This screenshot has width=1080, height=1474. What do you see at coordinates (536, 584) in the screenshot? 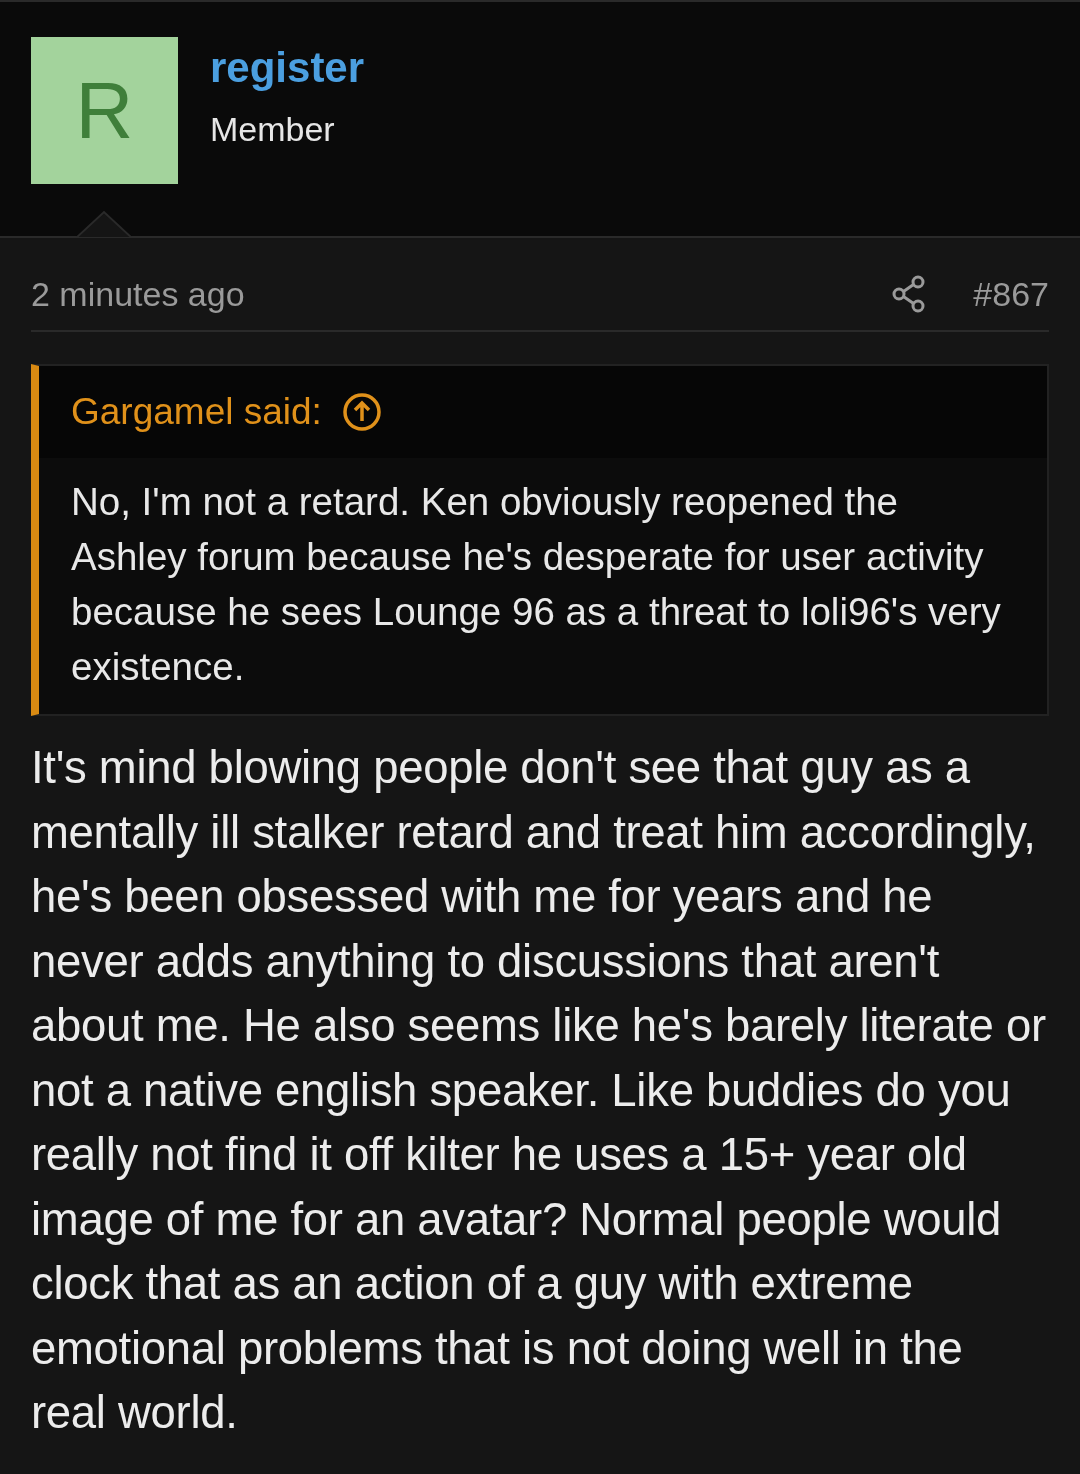
I see `quote-text: No, I'm not a retard. Ken obviously reopened the Ashley forum because he's desperate for user activity because he sees Lounge 96 as a threat to loli96's very existence.` at bounding box center [536, 584].